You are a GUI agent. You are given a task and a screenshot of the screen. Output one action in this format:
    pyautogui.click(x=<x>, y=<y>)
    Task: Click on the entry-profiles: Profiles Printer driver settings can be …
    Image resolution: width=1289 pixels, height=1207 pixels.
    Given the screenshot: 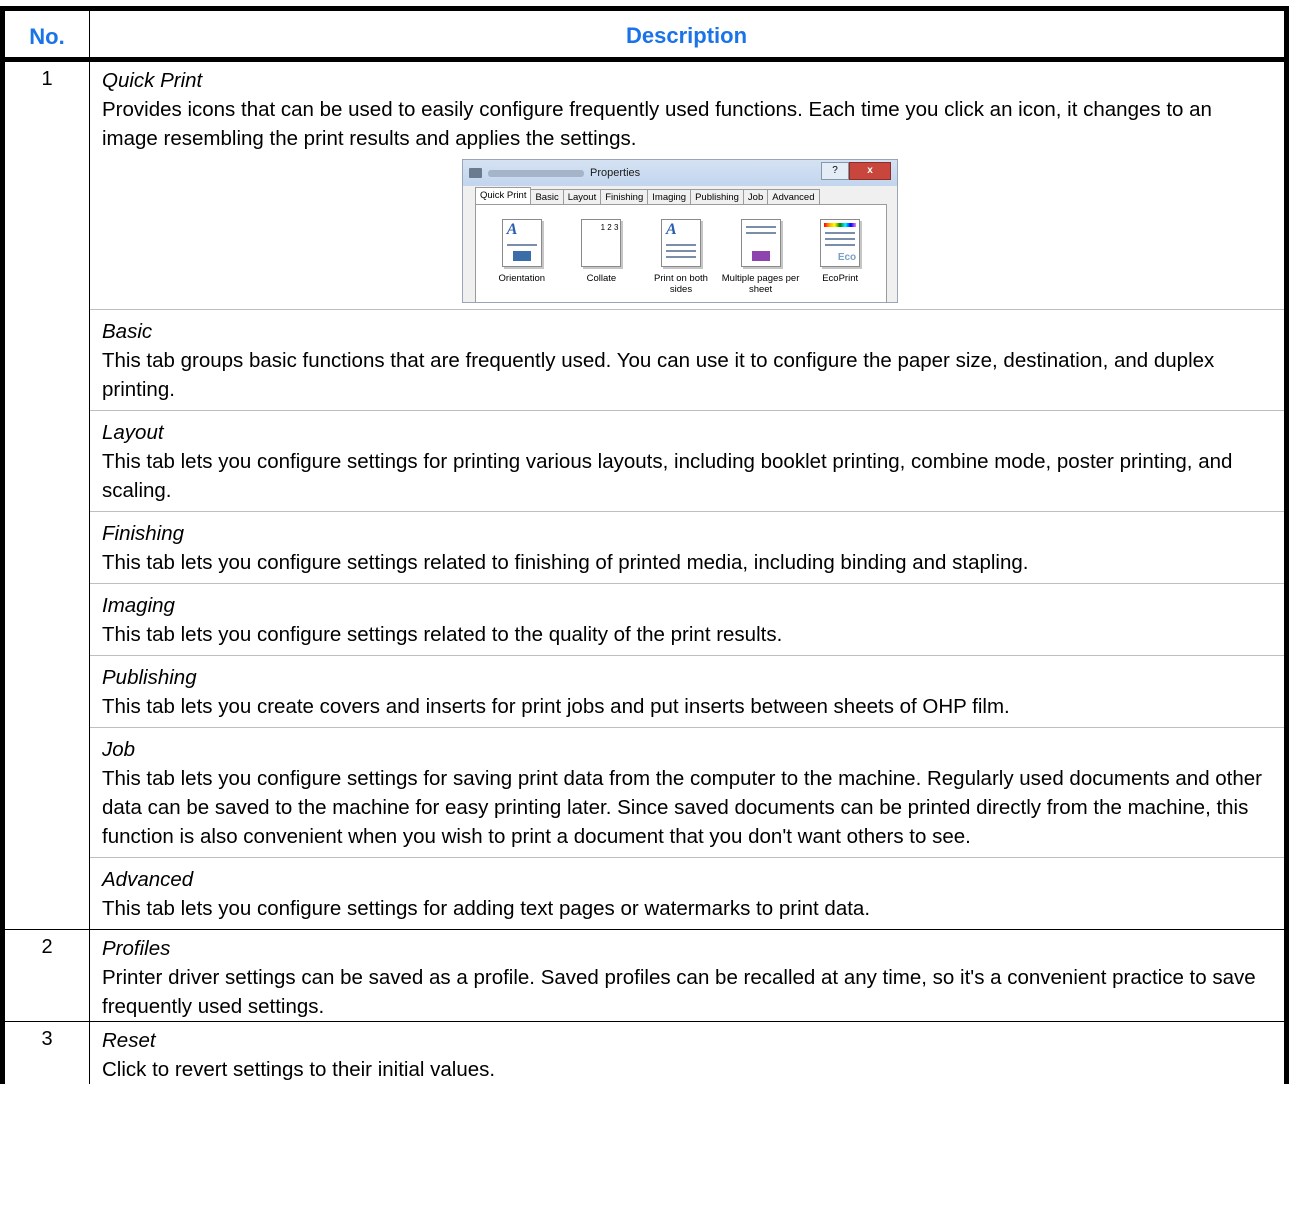 What is the action you would take?
    pyautogui.click(x=686, y=977)
    